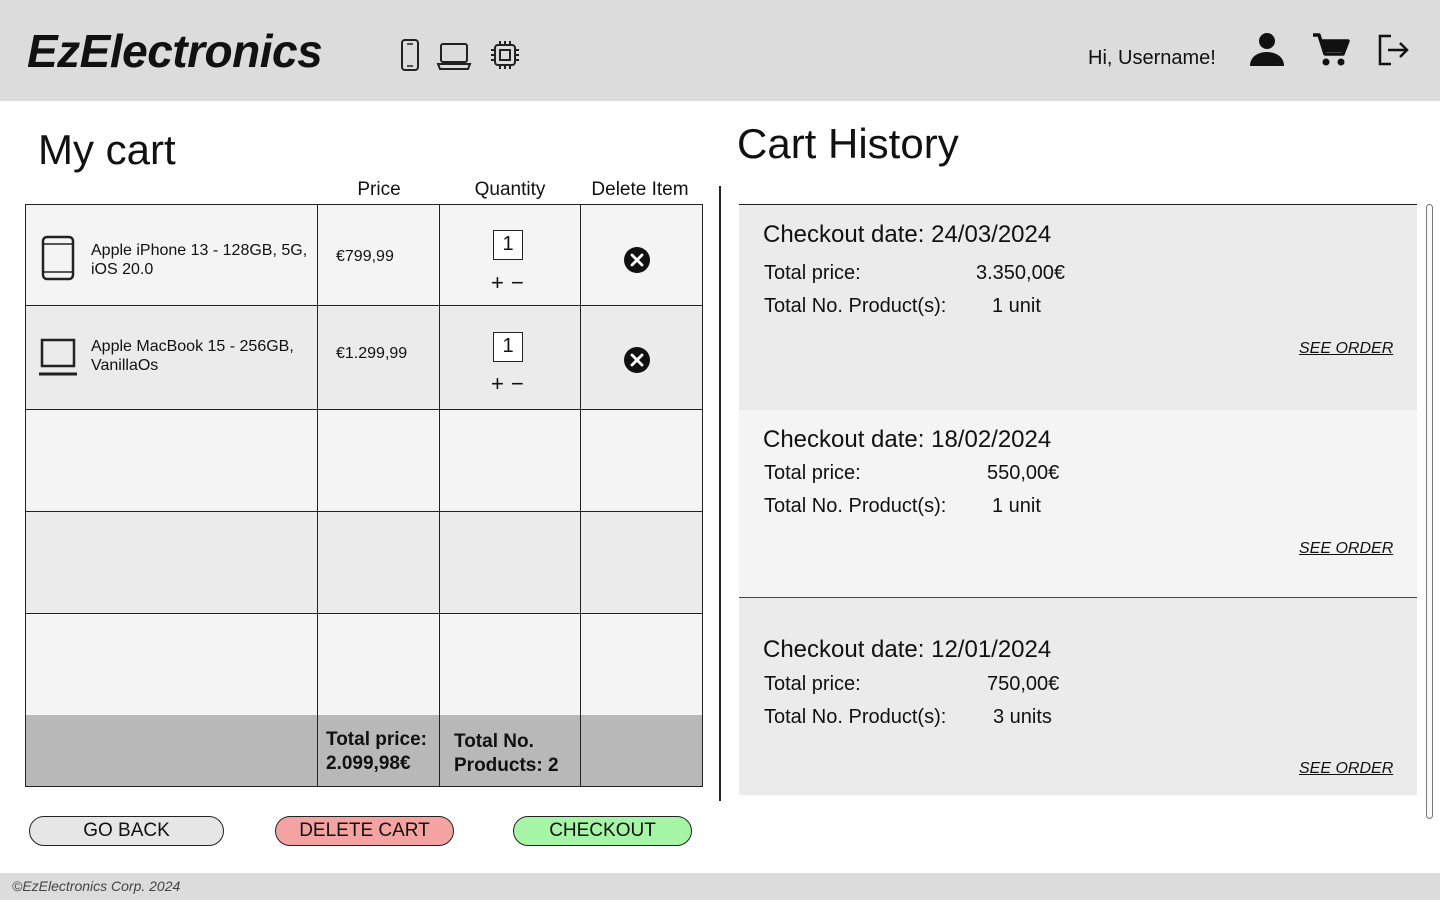 The width and height of the screenshot is (1440, 900). What do you see at coordinates (1267, 50) in the screenshot?
I see `user-icon` at bounding box center [1267, 50].